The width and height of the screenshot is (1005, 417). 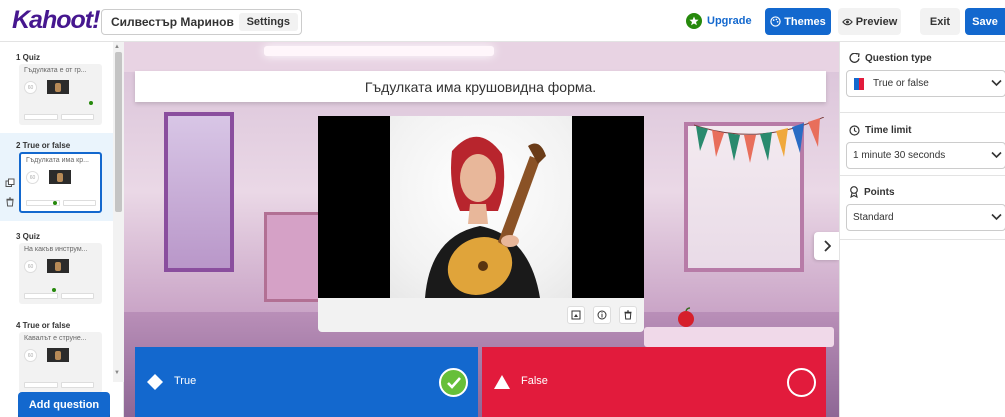 I want to click on answer-label: True, so click(x=185, y=381).